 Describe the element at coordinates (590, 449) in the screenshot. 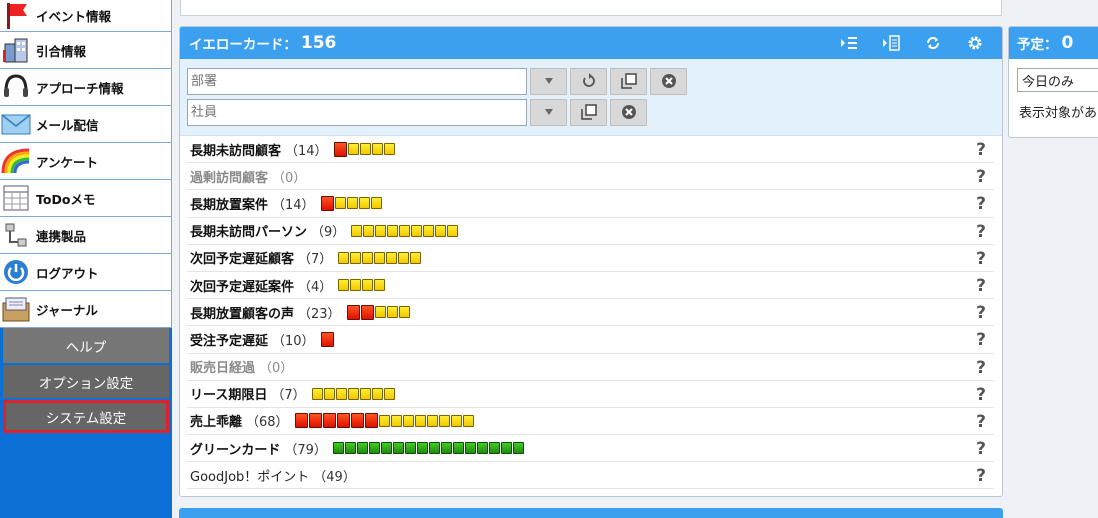

I see `card-row: グリーンカード （79）?` at that location.